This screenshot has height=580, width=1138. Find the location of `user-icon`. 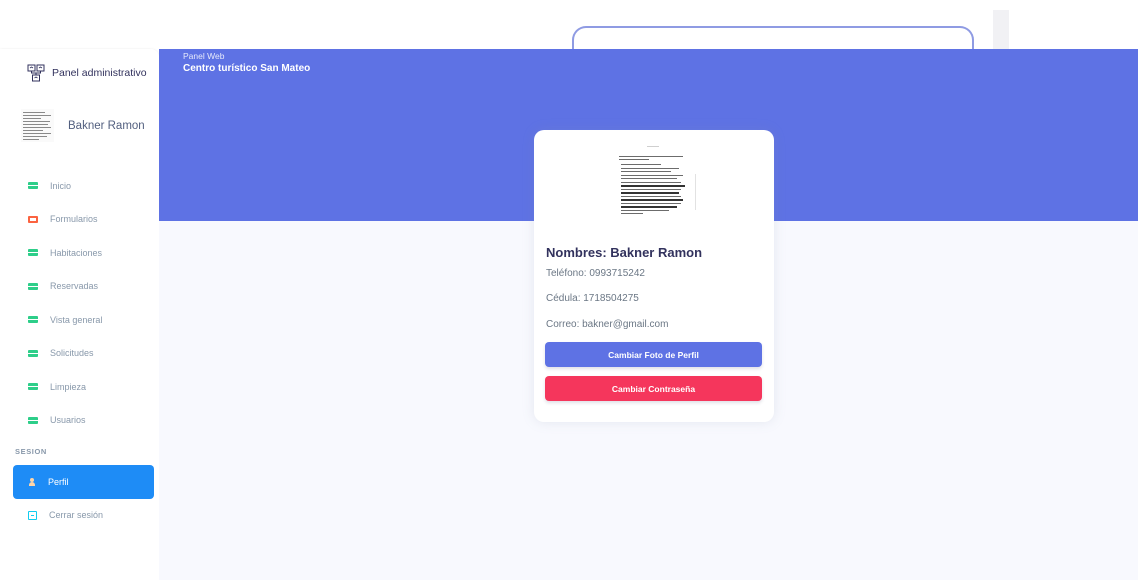

user-icon is located at coordinates (32, 481).